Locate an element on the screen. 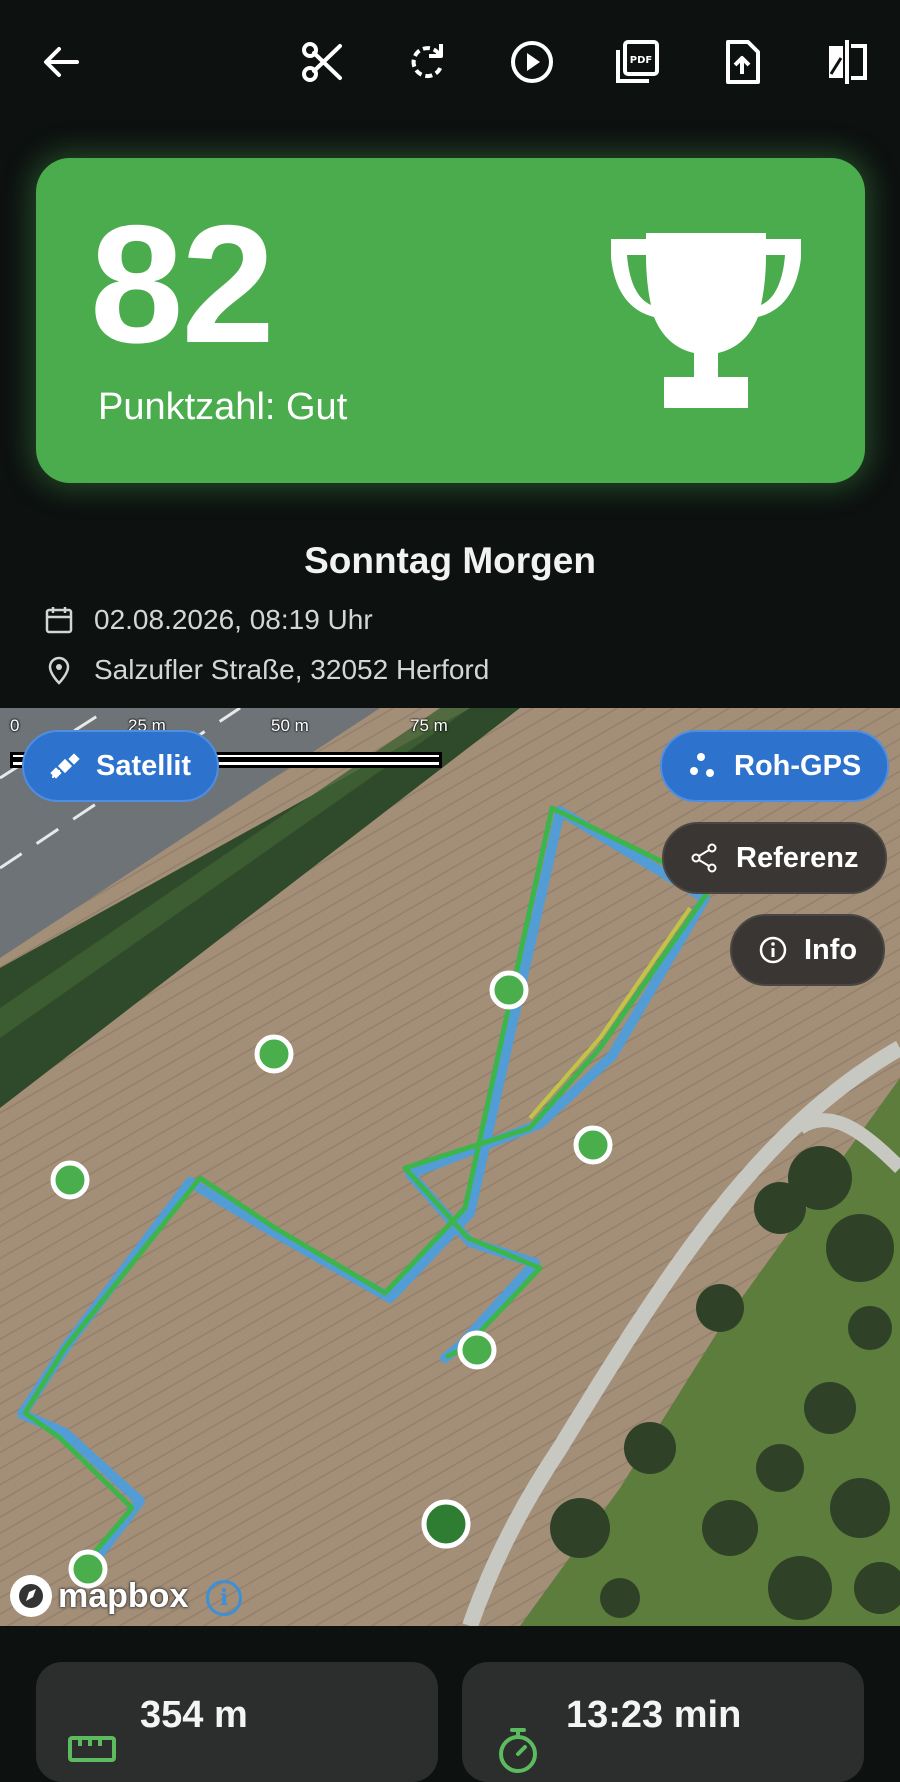 The height and width of the screenshot is (1782, 900). share-upload-button is located at coordinates (742, 62).